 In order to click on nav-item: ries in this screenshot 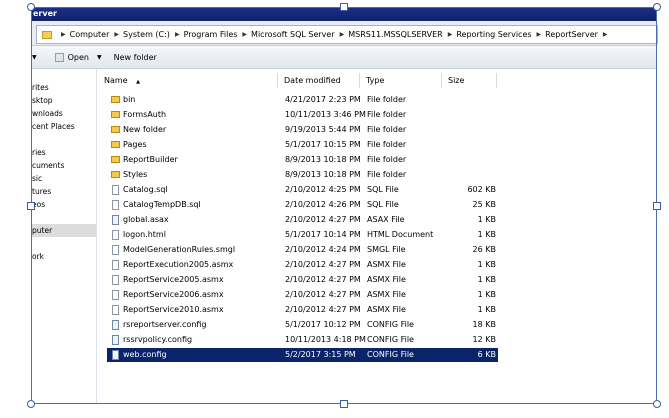, I will do `click(39, 152)`.